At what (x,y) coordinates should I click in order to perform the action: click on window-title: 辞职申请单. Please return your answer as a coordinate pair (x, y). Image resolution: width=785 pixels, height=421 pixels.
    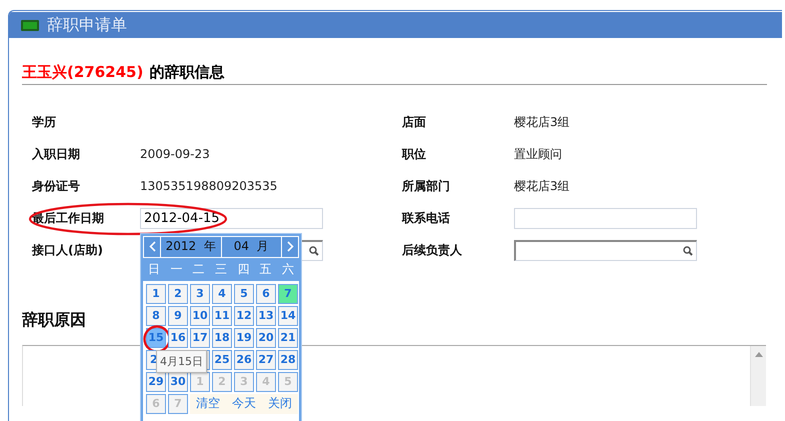
    Looking at the image, I should click on (87, 25).